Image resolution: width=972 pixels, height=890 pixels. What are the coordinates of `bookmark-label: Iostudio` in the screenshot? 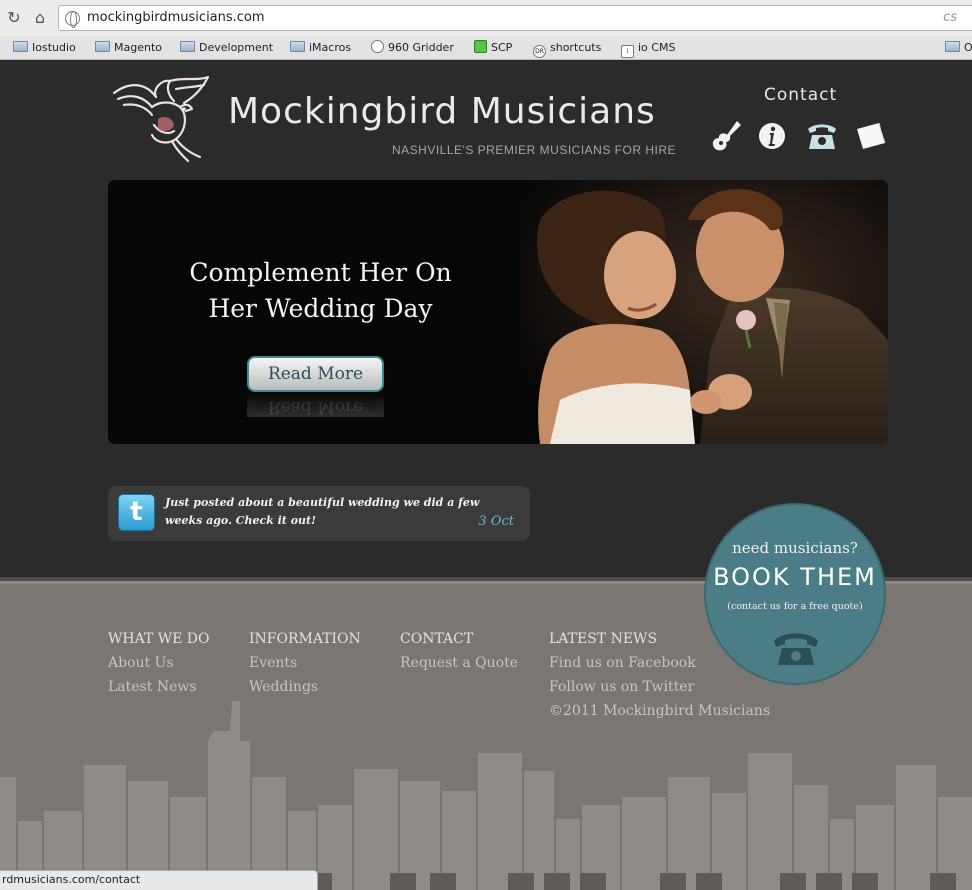 It's located at (54, 47).